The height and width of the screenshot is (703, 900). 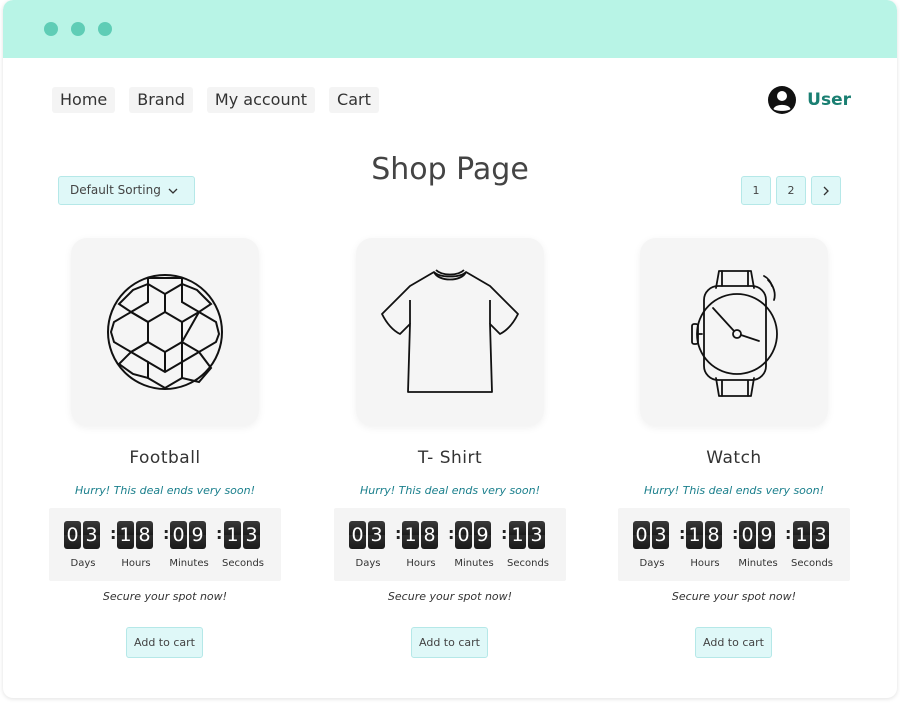 What do you see at coordinates (782, 100) in the screenshot?
I see `user-circle-icon` at bounding box center [782, 100].